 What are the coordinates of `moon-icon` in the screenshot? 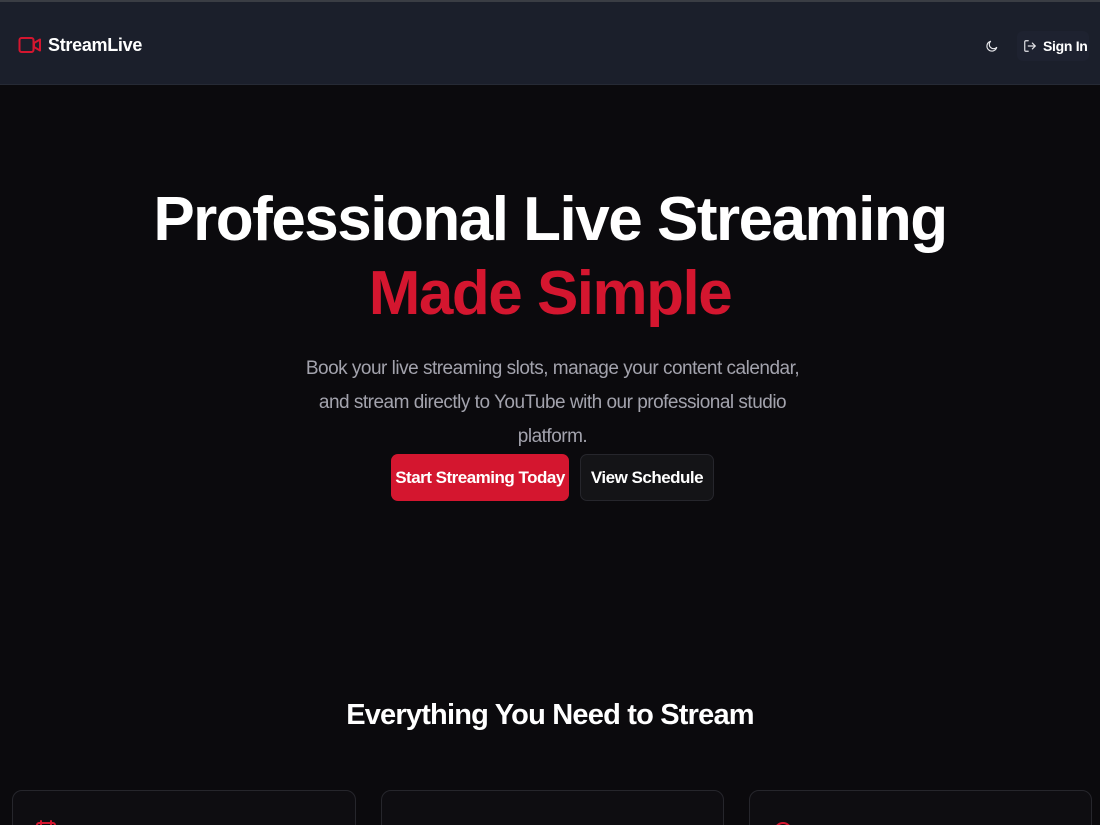 It's located at (992, 46).